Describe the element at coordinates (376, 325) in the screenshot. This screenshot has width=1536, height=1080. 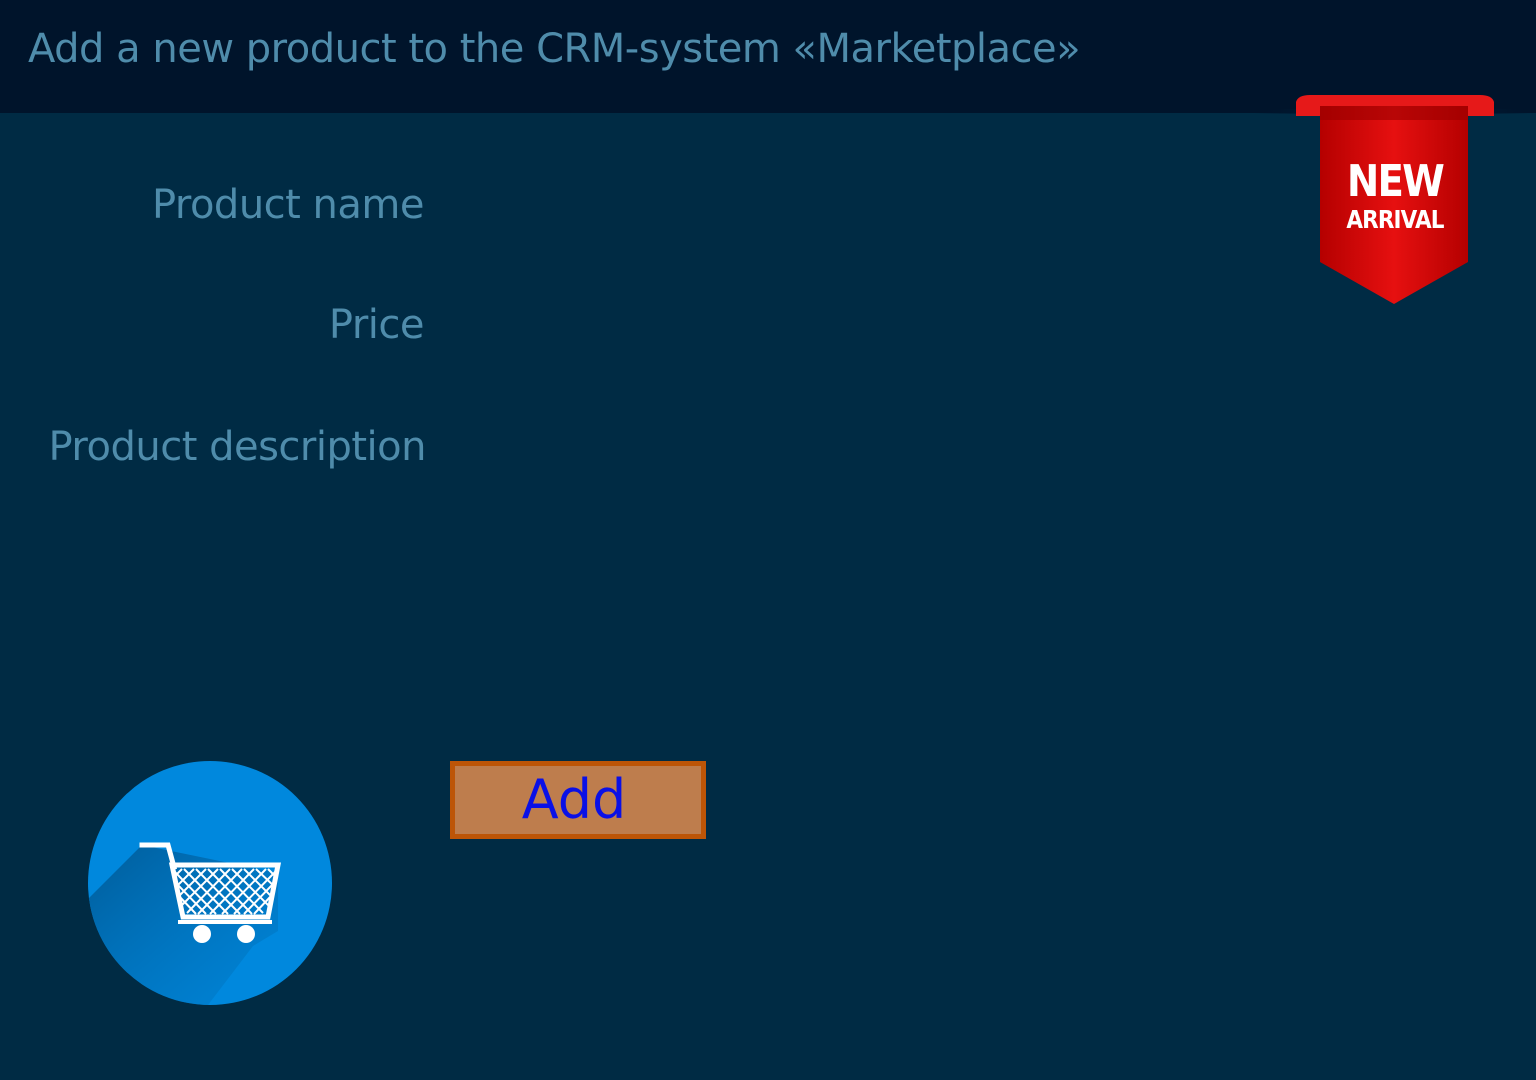
I see `price-label: Price` at that location.